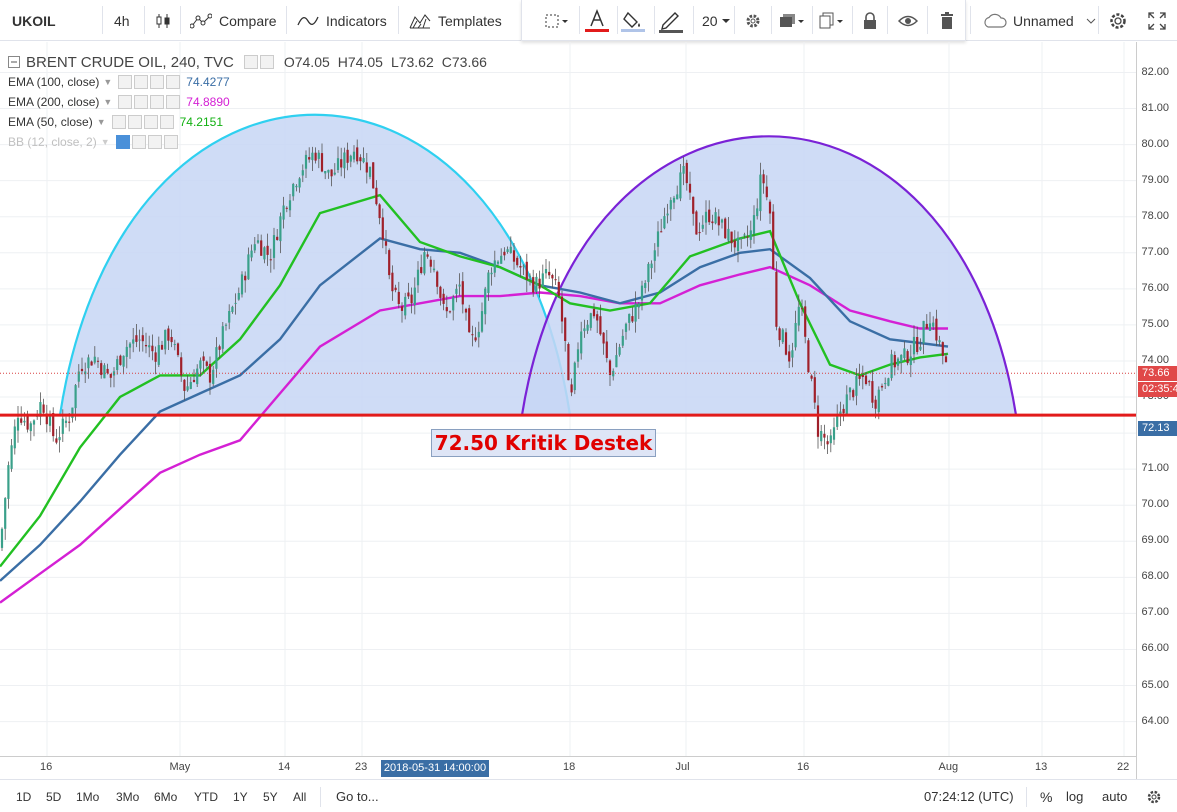  What do you see at coordinates (247, 122) in the screenshot?
I see `study-legend-ema50: EMA (50, close) ▼ 74.2151` at bounding box center [247, 122].